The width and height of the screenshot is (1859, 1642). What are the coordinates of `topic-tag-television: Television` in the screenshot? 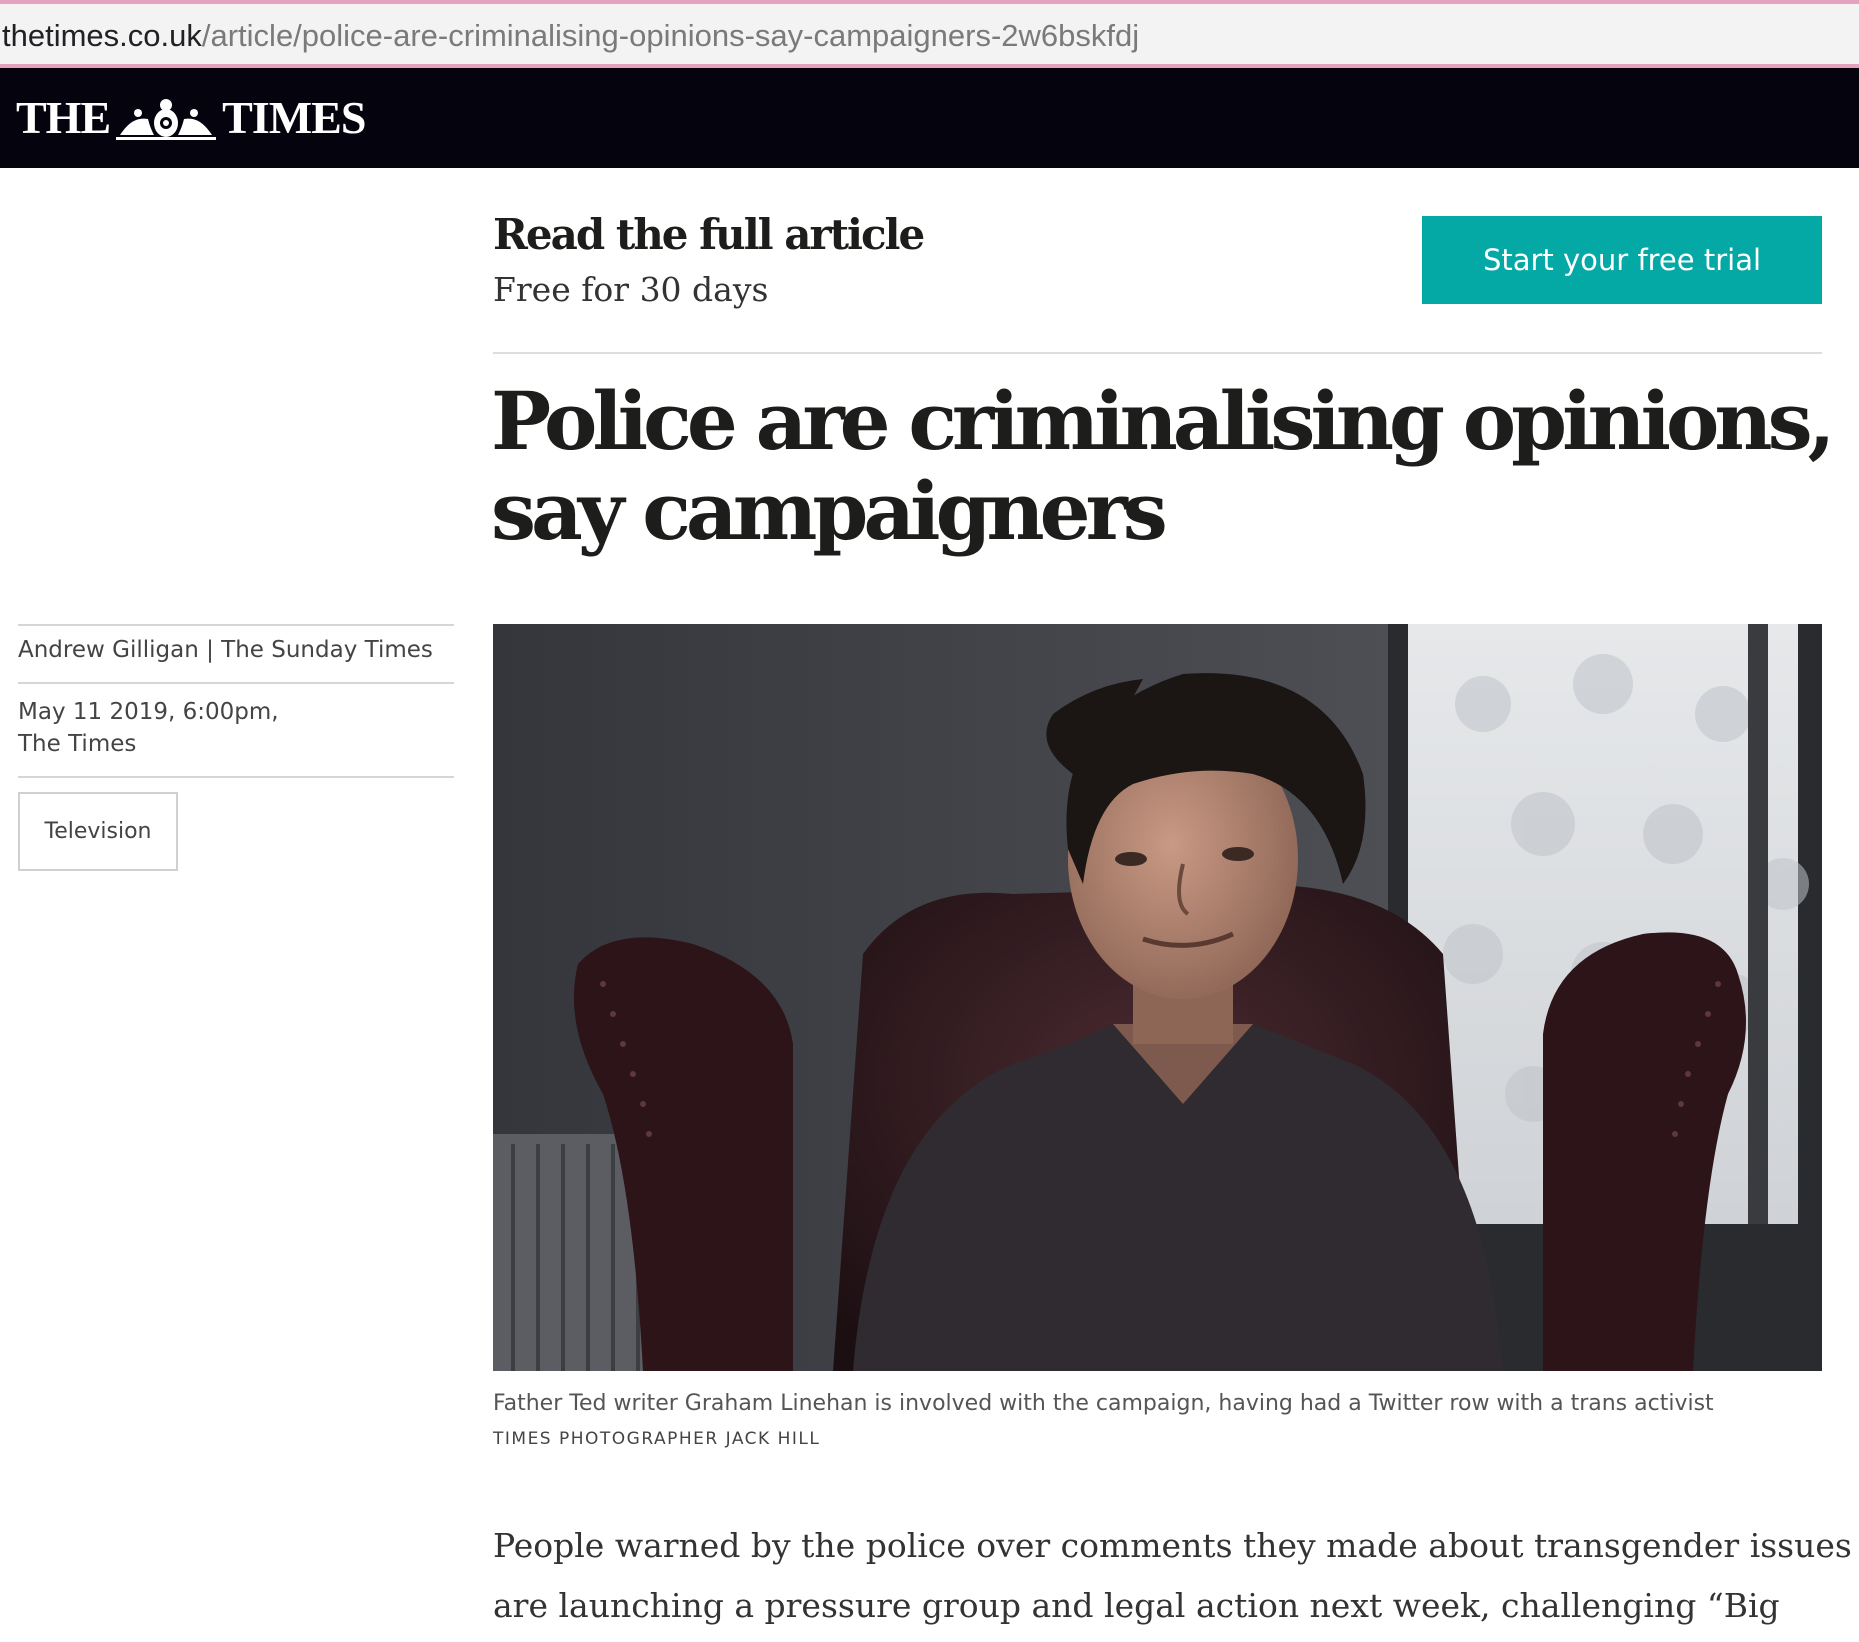 It's located at (98, 831).